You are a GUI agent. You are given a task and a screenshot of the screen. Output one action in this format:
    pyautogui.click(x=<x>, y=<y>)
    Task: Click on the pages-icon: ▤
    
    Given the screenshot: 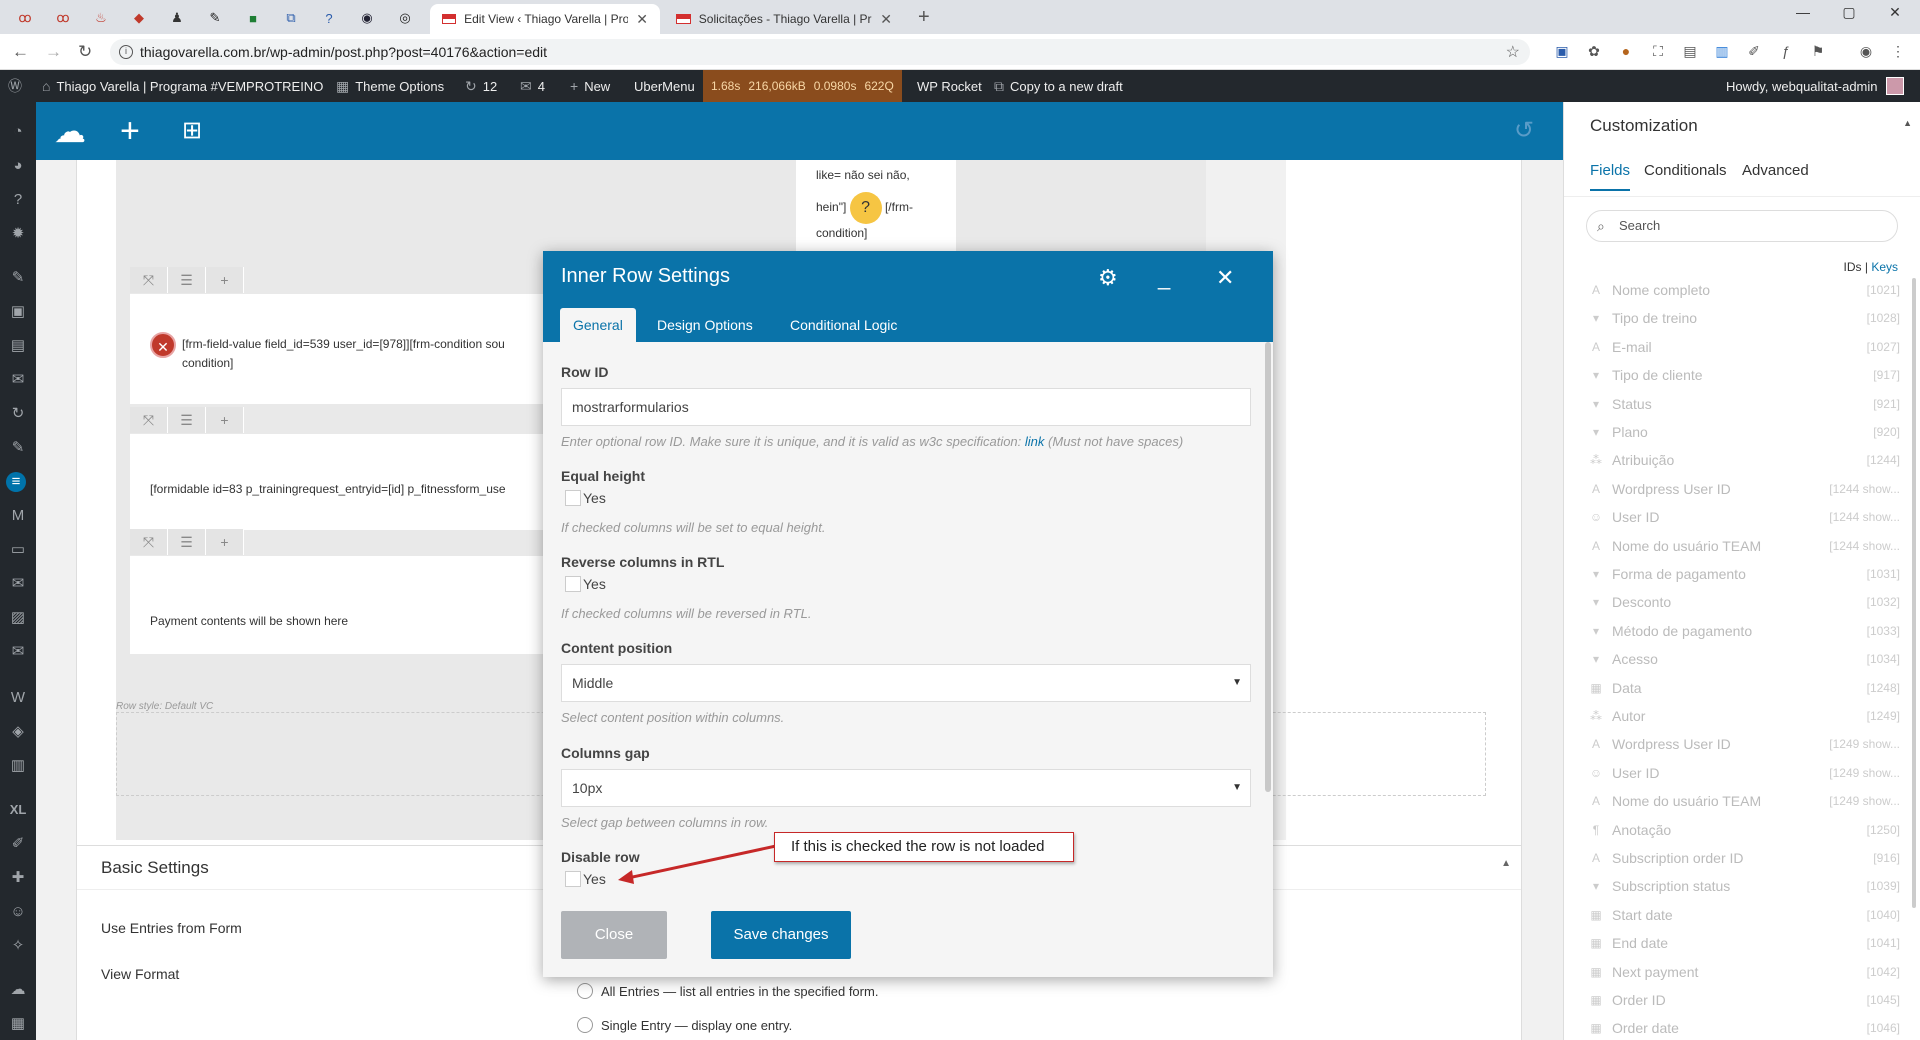 What is the action you would take?
    pyautogui.click(x=18, y=346)
    